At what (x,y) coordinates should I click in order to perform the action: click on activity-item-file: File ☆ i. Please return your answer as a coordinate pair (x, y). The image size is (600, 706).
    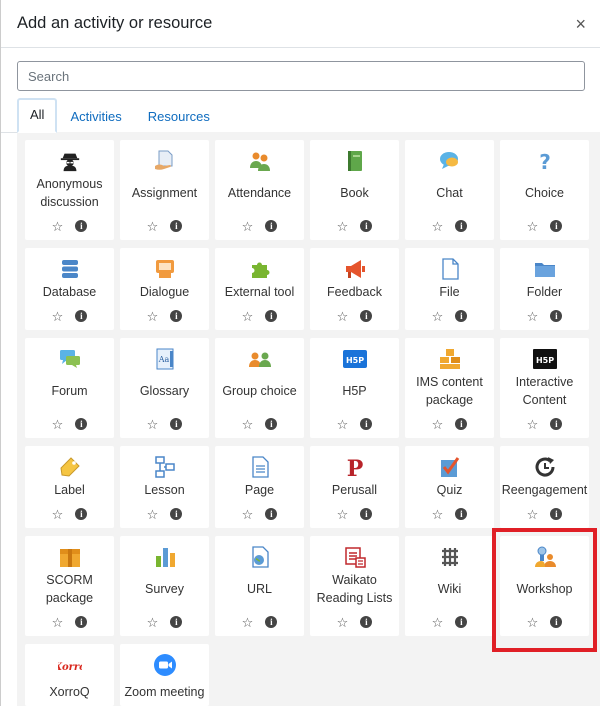
    Looking at the image, I should click on (449, 289).